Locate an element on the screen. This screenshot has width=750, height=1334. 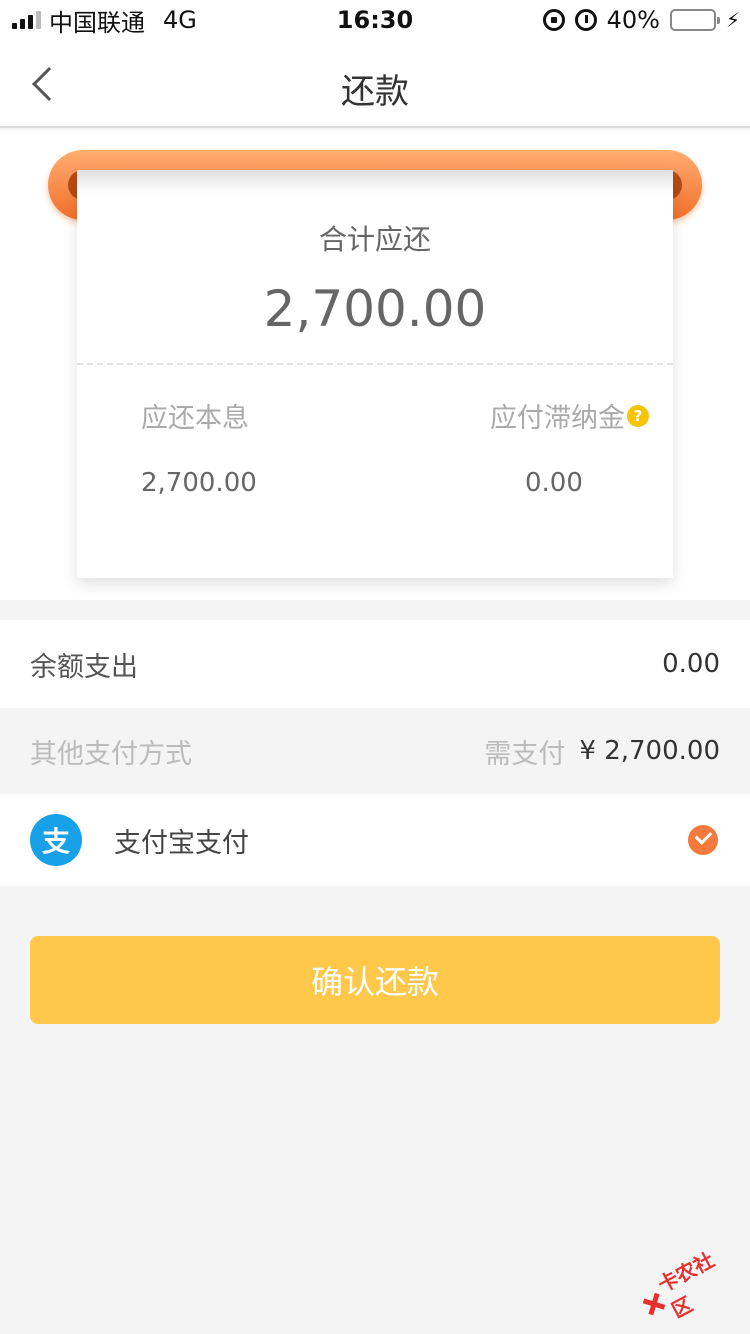
nav-bar: 还款 is located at coordinates (375, 84).